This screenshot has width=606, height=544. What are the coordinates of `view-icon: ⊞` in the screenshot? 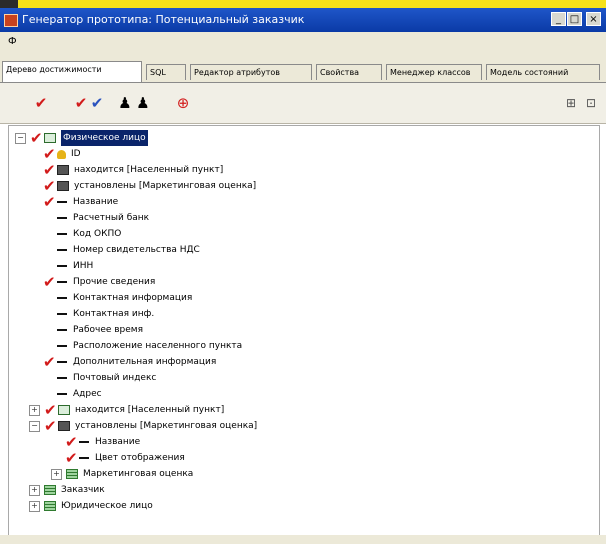 It's located at (571, 103).